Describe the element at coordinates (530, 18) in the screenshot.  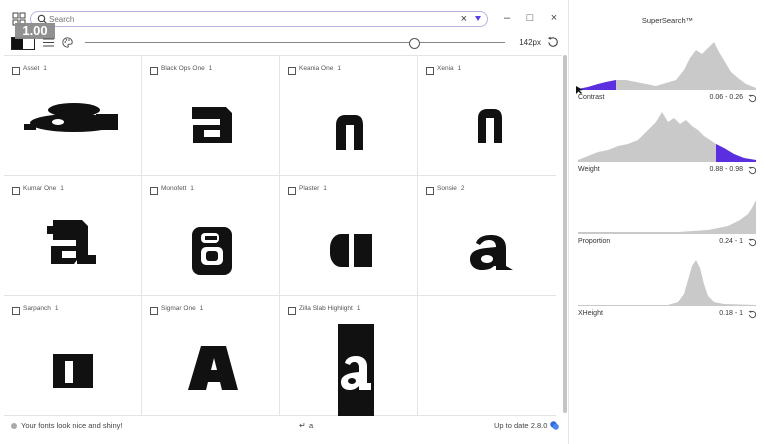
I see `maximize-button: □` at that location.